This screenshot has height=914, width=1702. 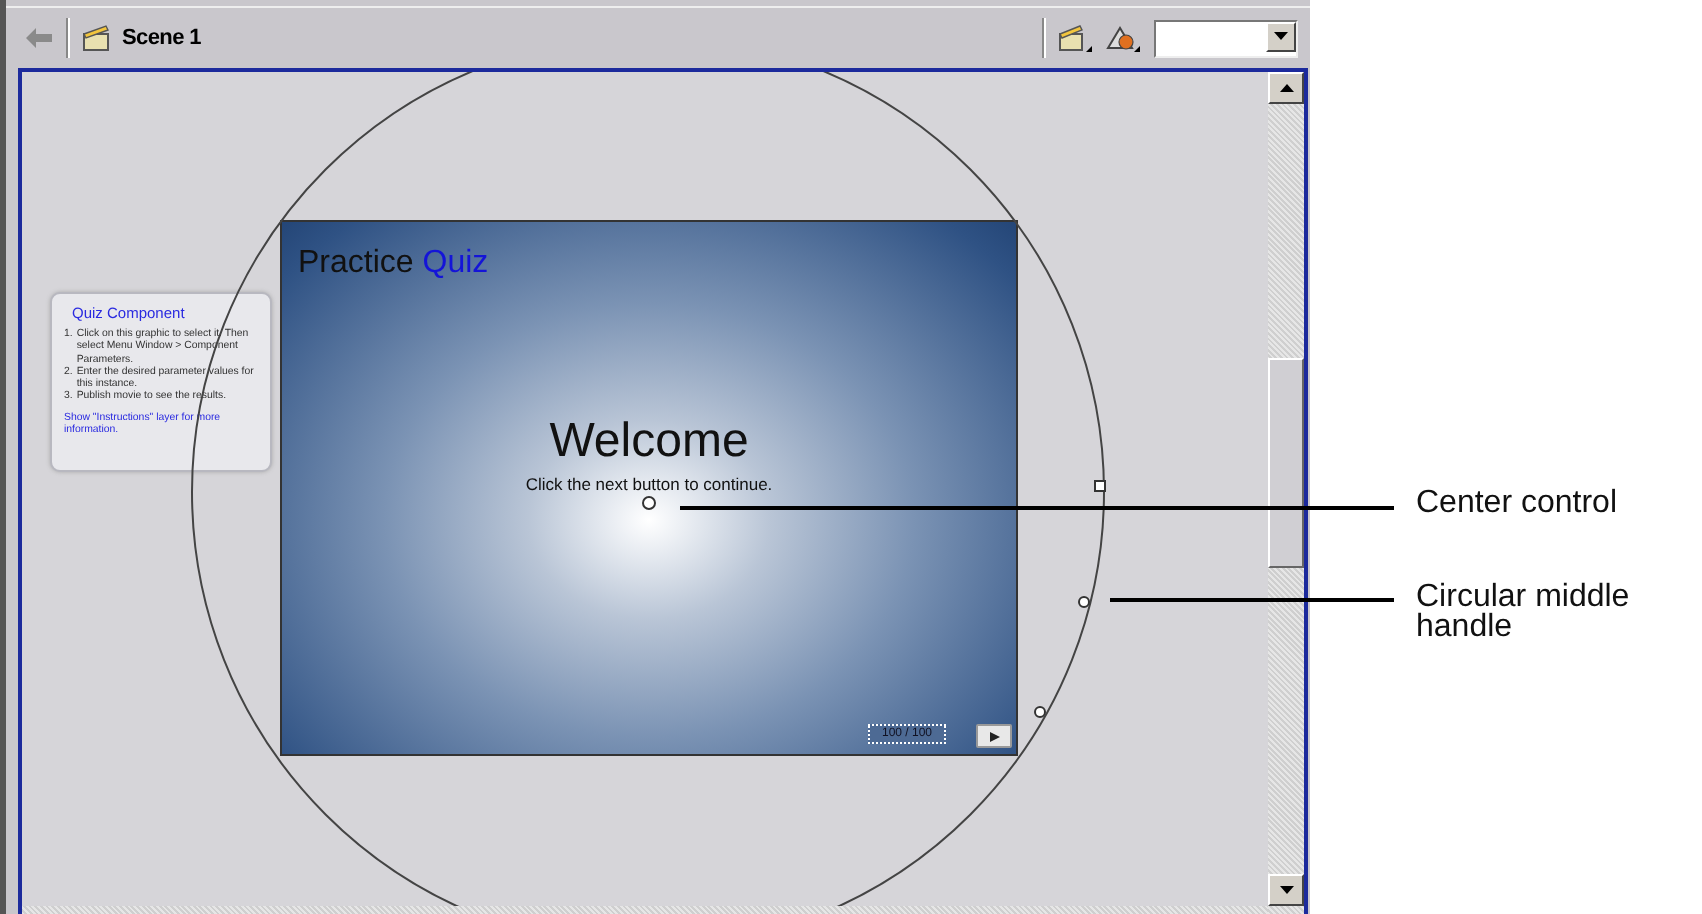 I want to click on square-handle, so click(x=1100, y=486).